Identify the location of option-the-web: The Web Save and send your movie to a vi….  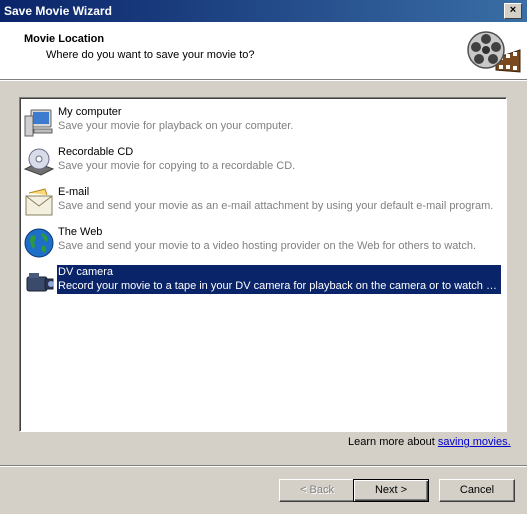
(261, 243).